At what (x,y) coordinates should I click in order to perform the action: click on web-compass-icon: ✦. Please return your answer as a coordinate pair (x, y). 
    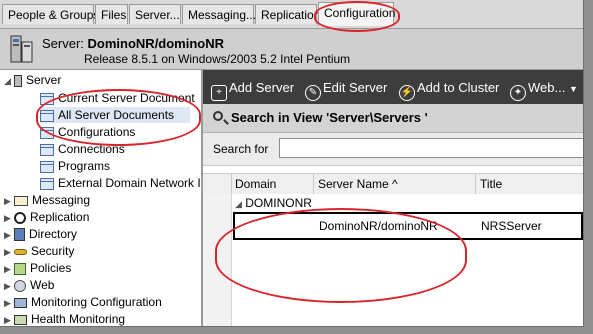
    Looking at the image, I should click on (518, 93).